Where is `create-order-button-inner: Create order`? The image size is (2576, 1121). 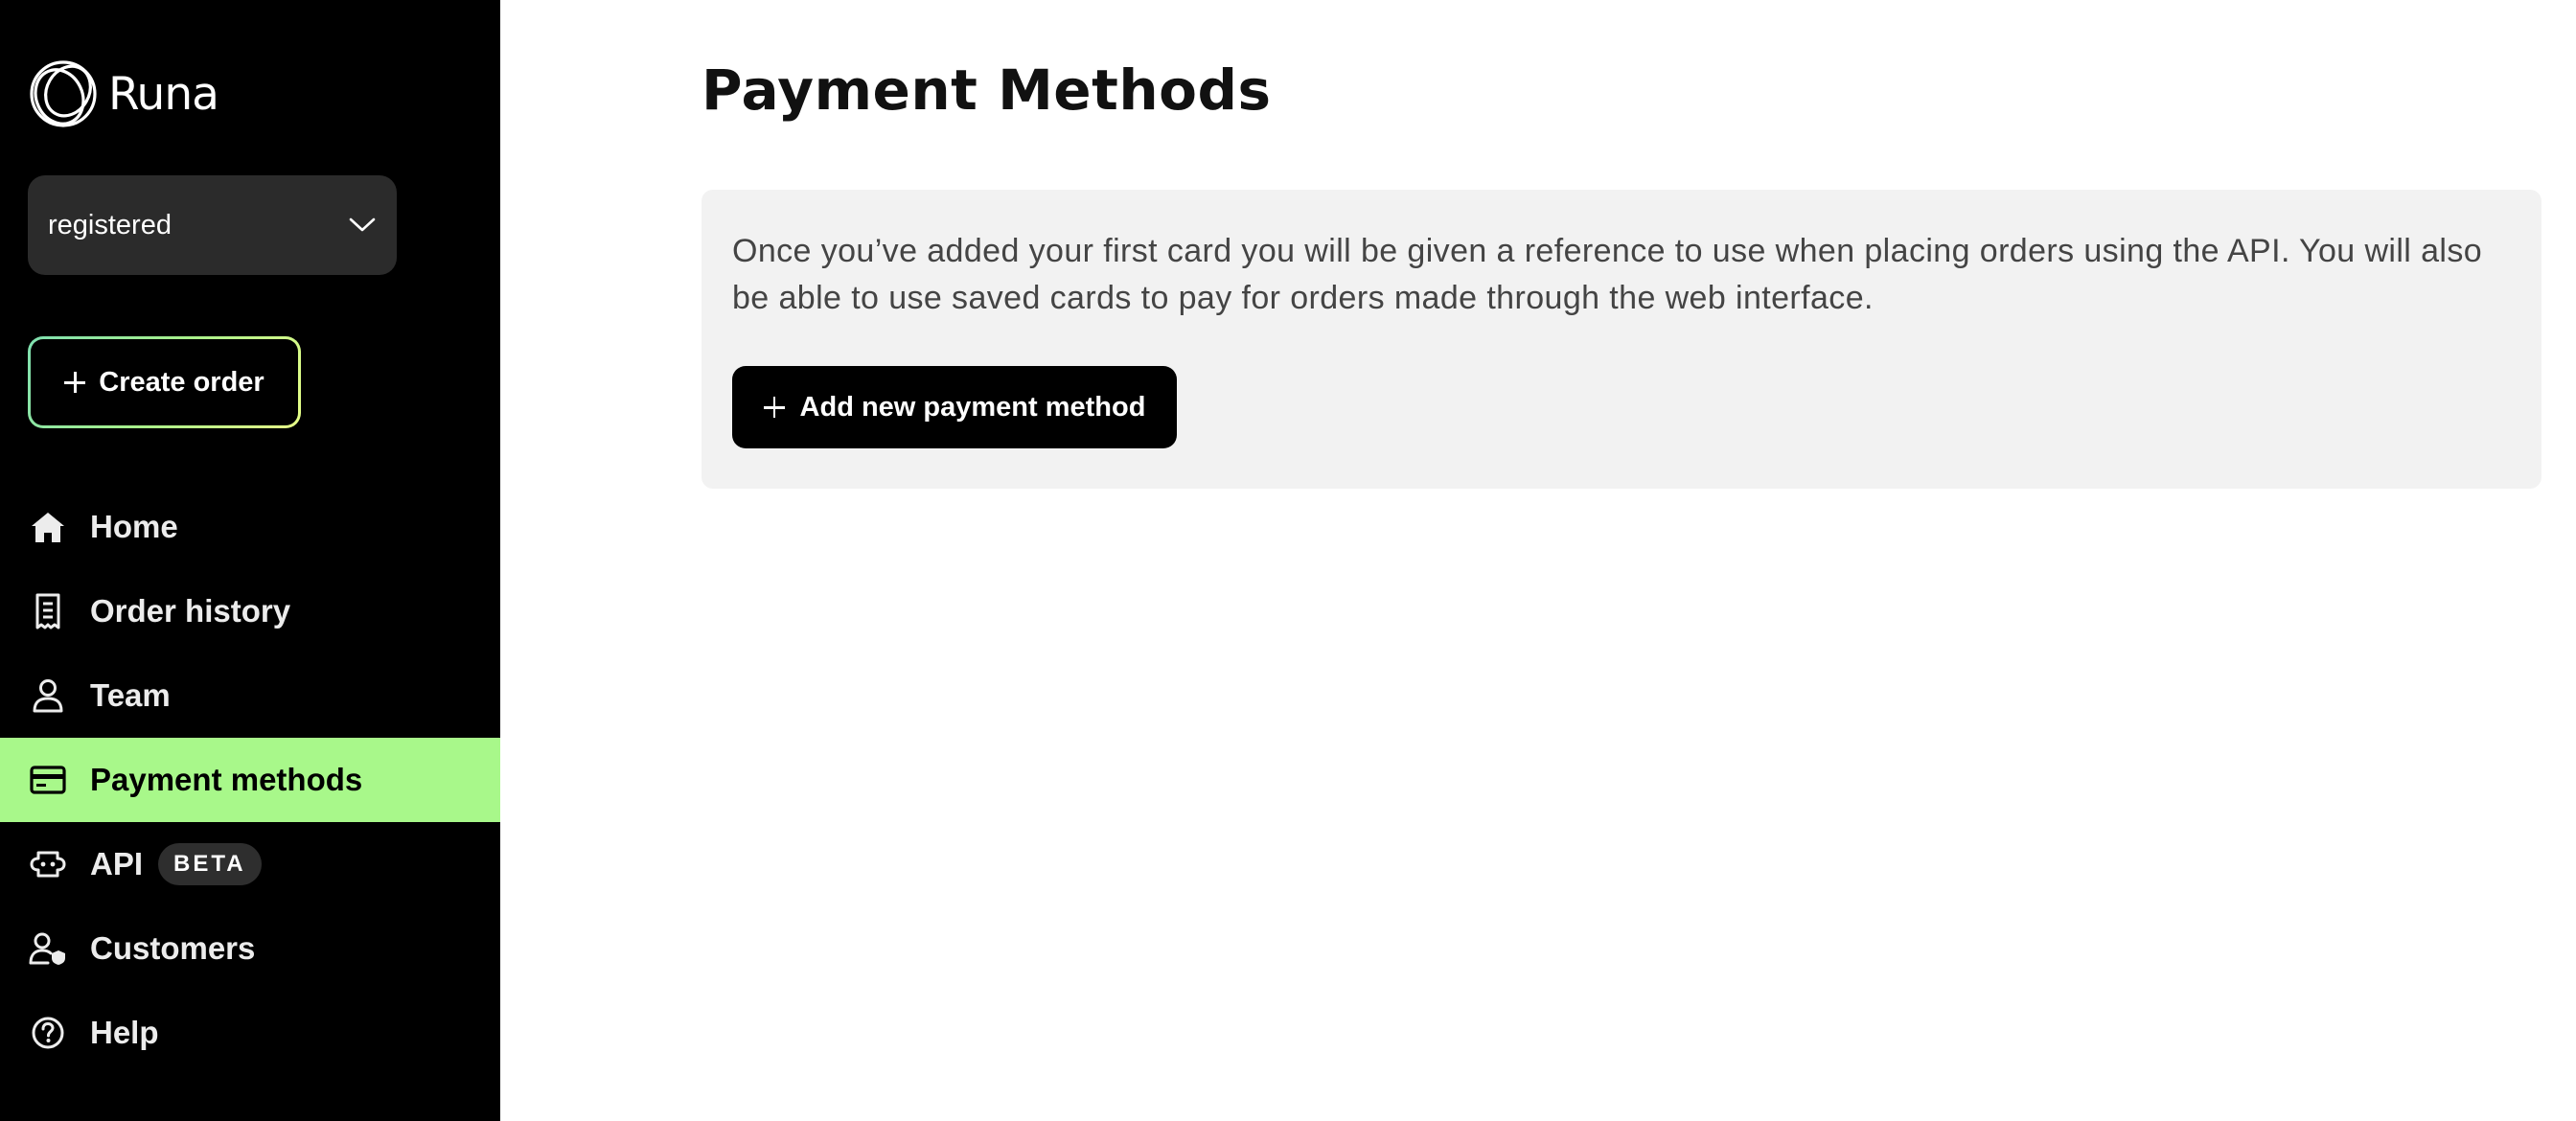 create-order-button-inner: Create order is located at coordinates (164, 382).